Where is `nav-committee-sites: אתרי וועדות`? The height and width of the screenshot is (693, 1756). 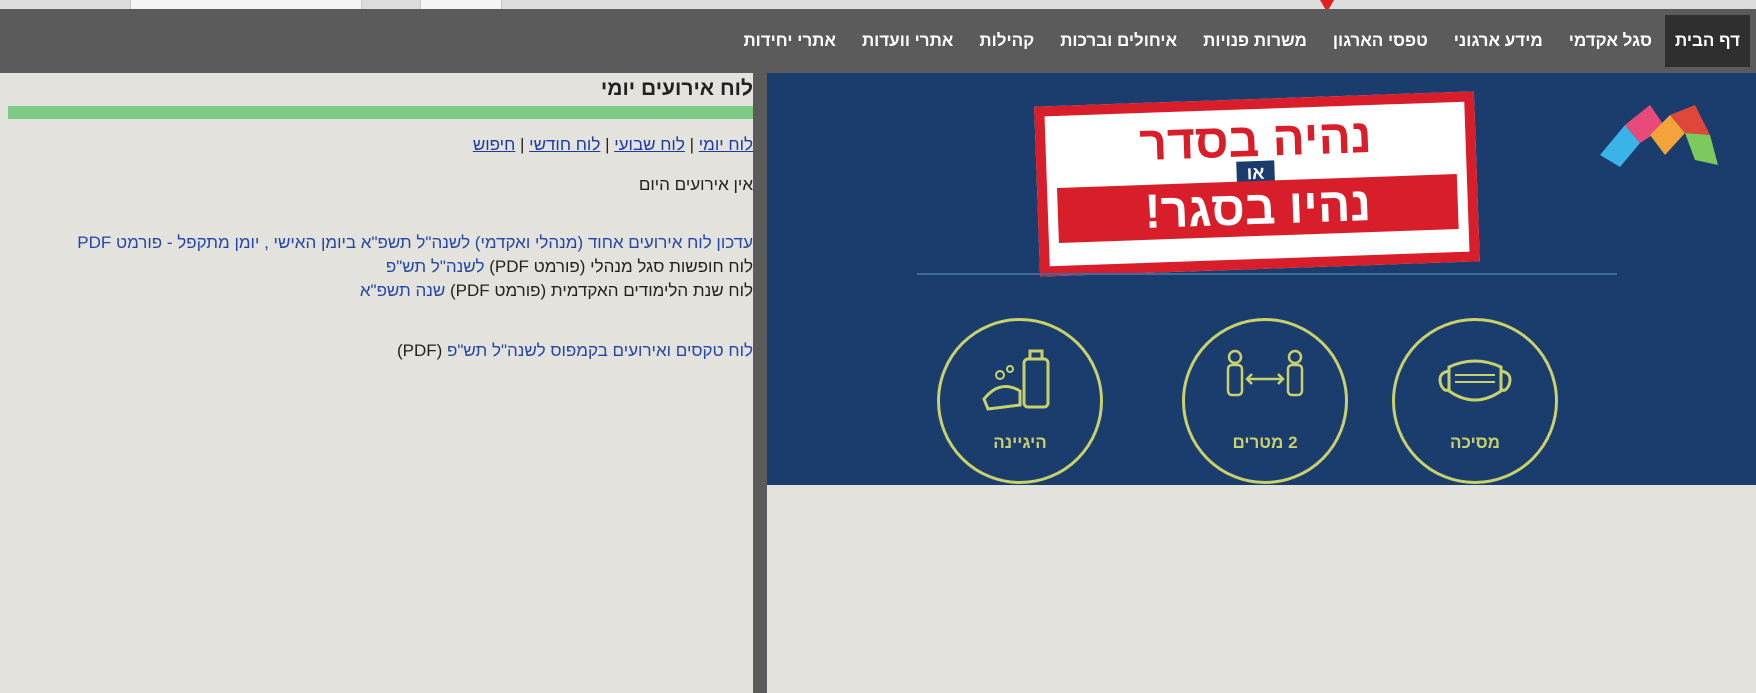
nav-committee-sites: אתרי וועדות is located at coordinates (907, 41).